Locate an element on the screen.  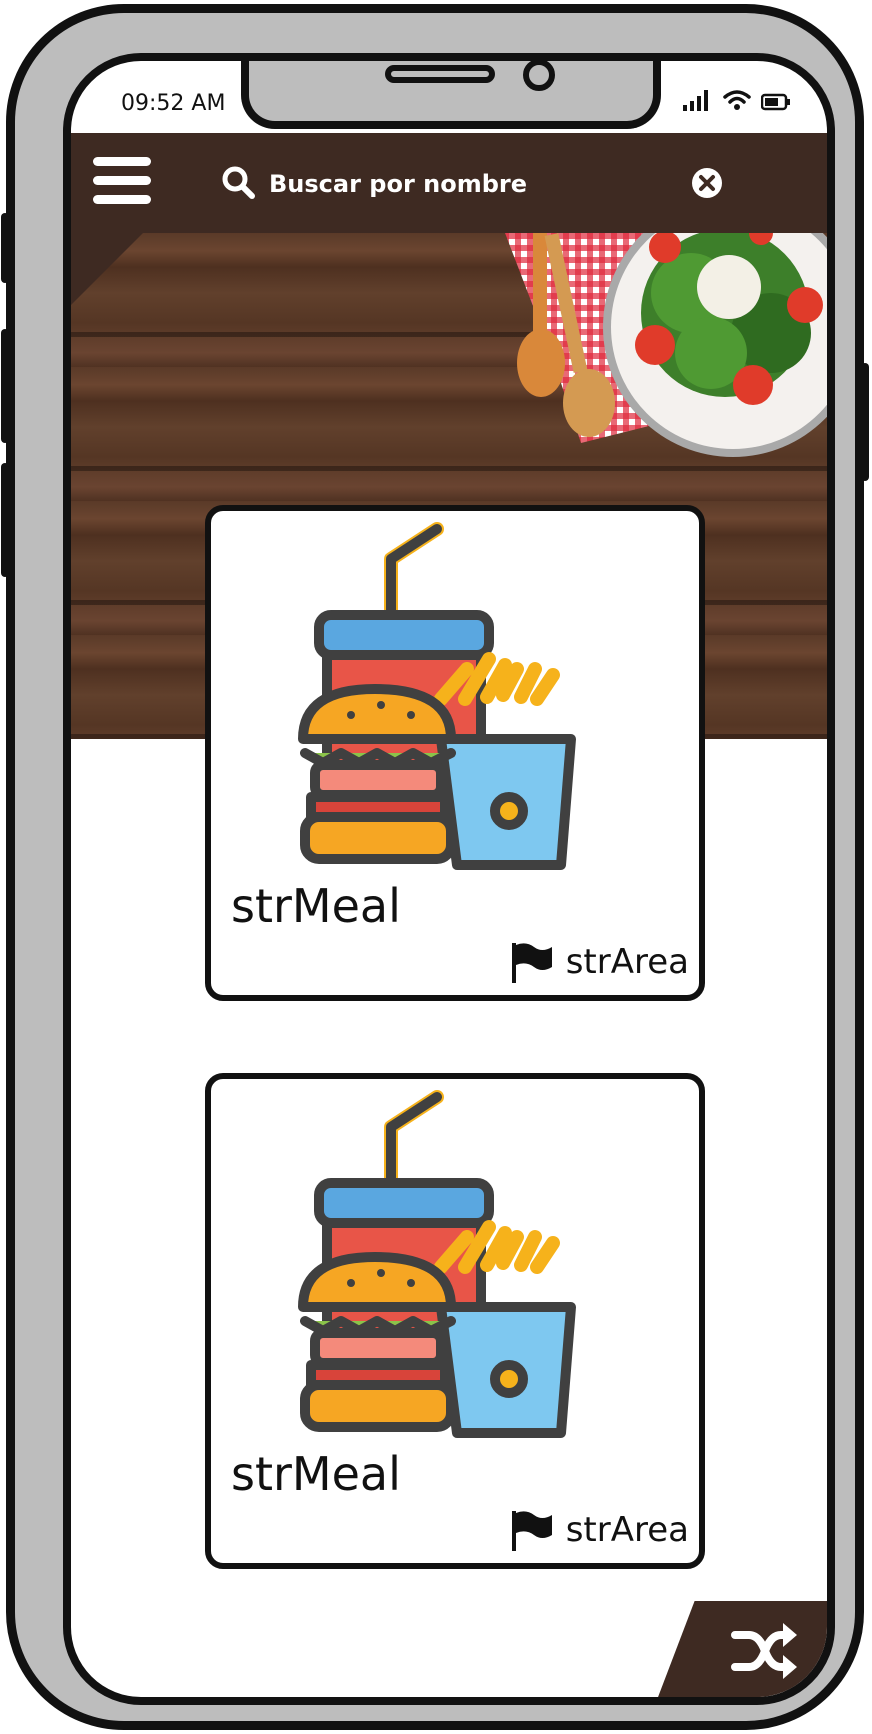
side-button-left-top is located at coordinates (5, 248).